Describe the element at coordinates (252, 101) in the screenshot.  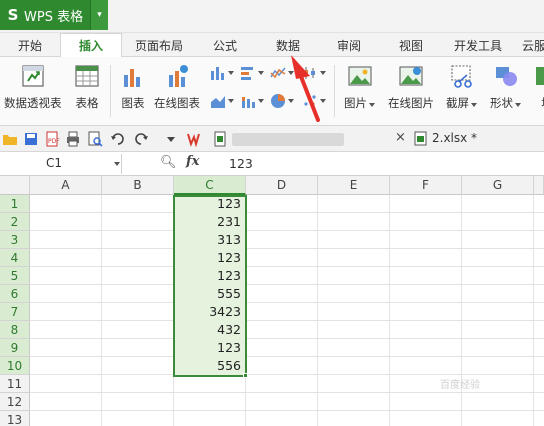
I see `column-stacked-dropdown` at that location.